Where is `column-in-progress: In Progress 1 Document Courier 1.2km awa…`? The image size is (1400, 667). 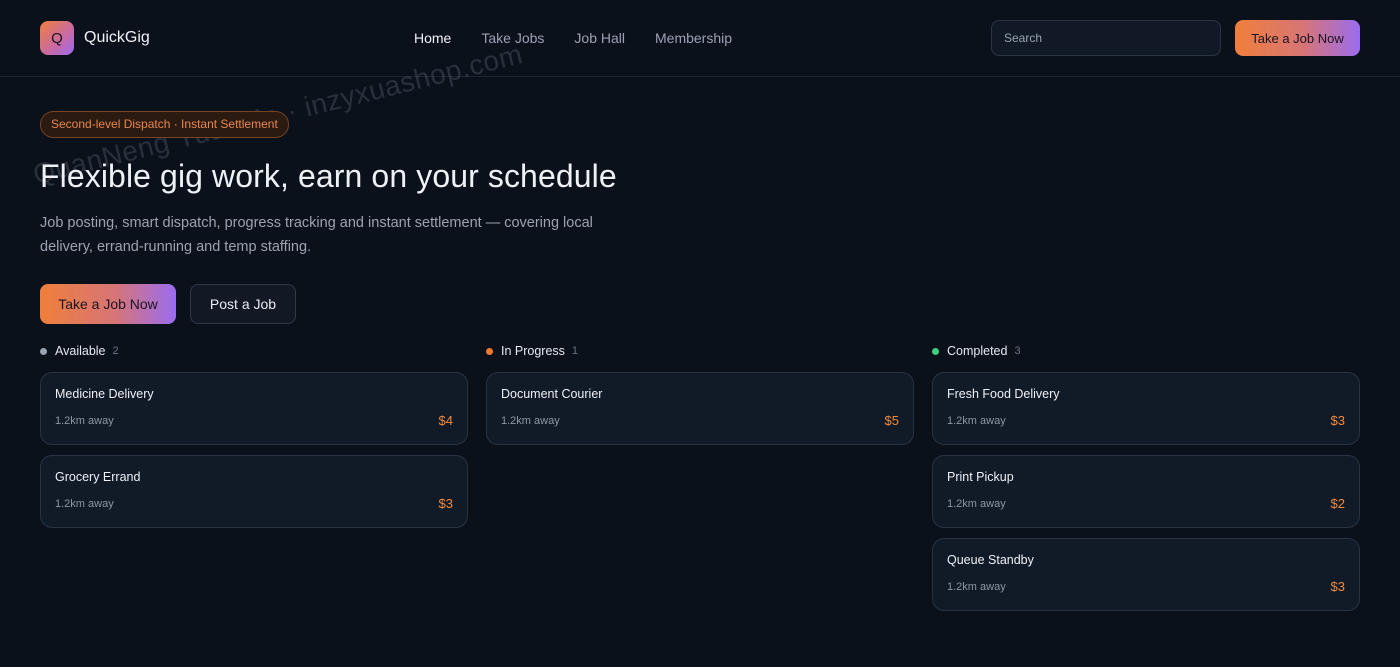 column-in-progress: In Progress 1 Document Courier 1.2km awa… is located at coordinates (700, 476).